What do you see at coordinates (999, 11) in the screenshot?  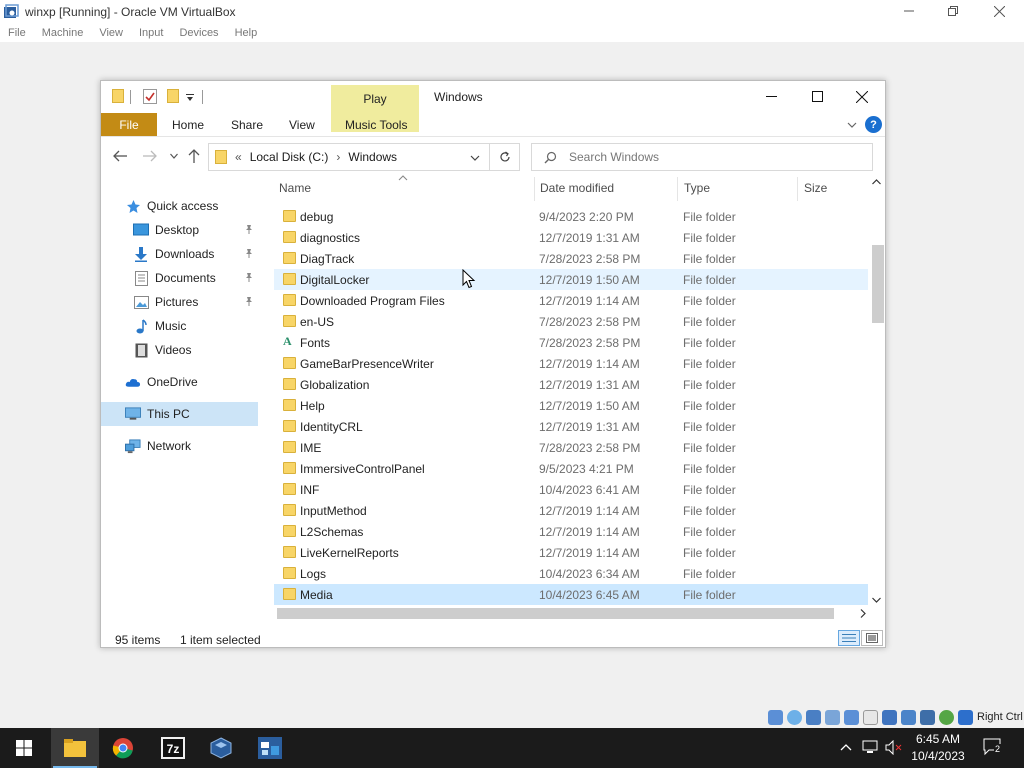 I see `vbox-close-button` at bounding box center [999, 11].